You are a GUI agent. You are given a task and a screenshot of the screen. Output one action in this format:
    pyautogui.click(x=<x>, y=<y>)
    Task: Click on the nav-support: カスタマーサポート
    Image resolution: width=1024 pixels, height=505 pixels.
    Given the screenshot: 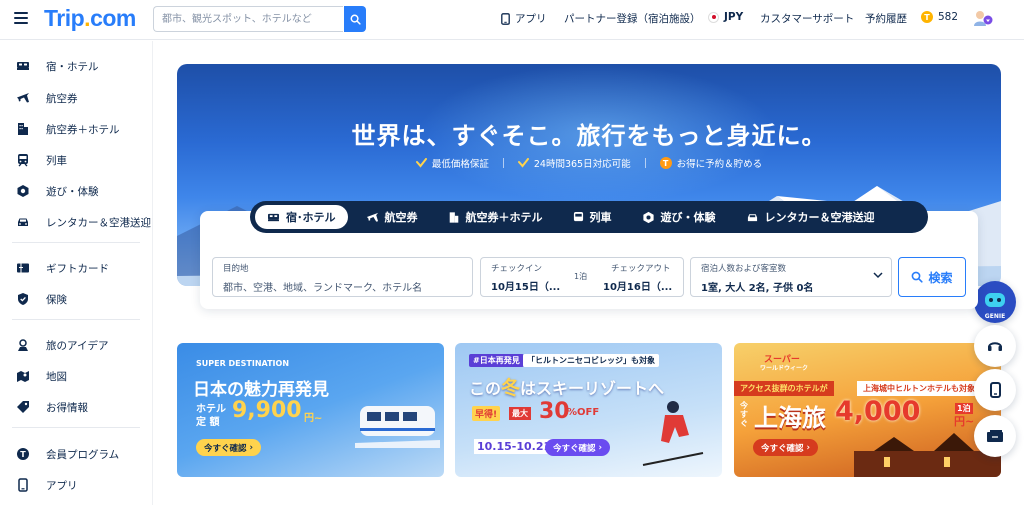 What is the action you would take?
    pyautogui.click(x=807, y=18)
    